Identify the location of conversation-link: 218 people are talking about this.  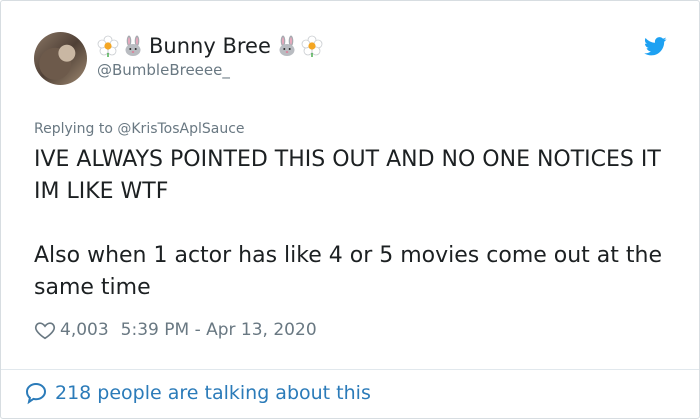
(197, 393).